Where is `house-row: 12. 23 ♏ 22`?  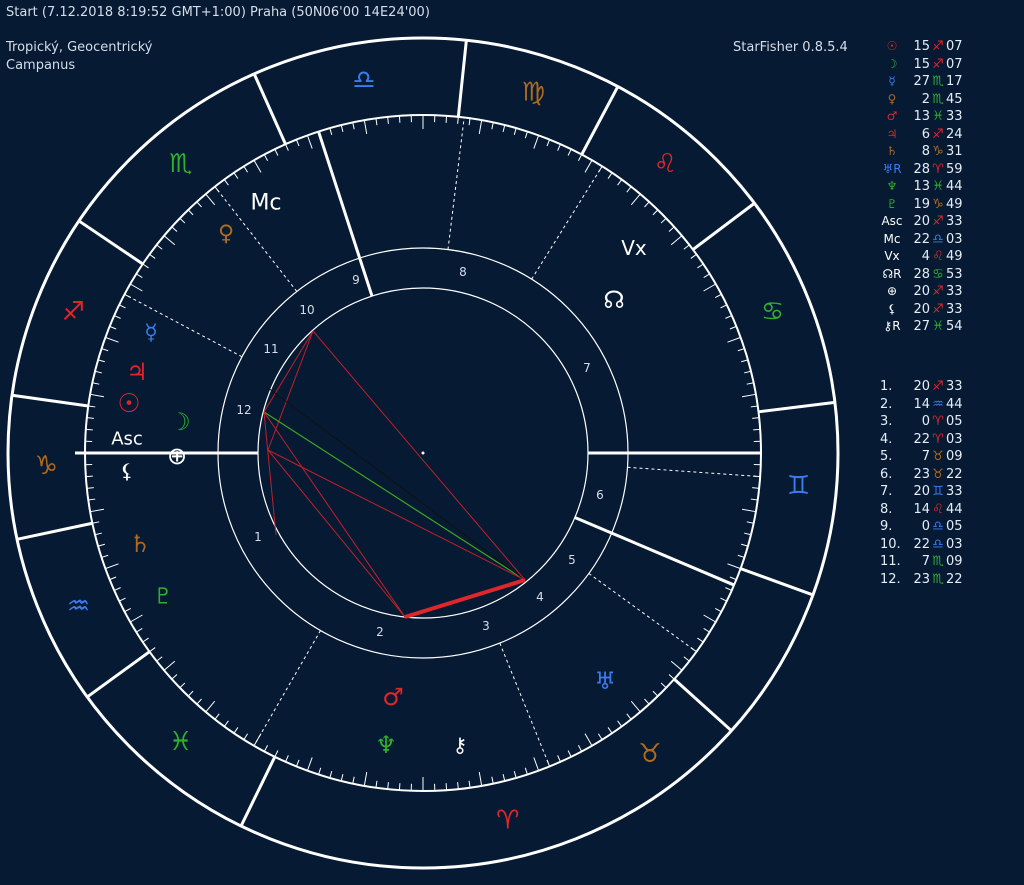
house-row: 12. 23 ♏ 22 is located at coordinates (950, 580).